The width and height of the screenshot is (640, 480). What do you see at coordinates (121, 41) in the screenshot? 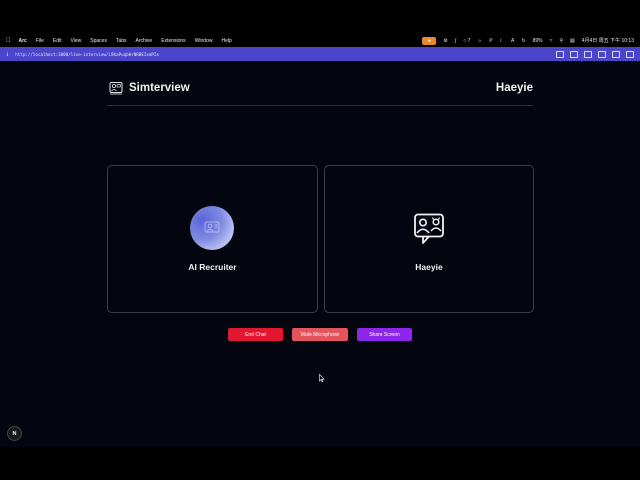
I see `menu-tabs: Tabs` at bounding box center [121, 41].